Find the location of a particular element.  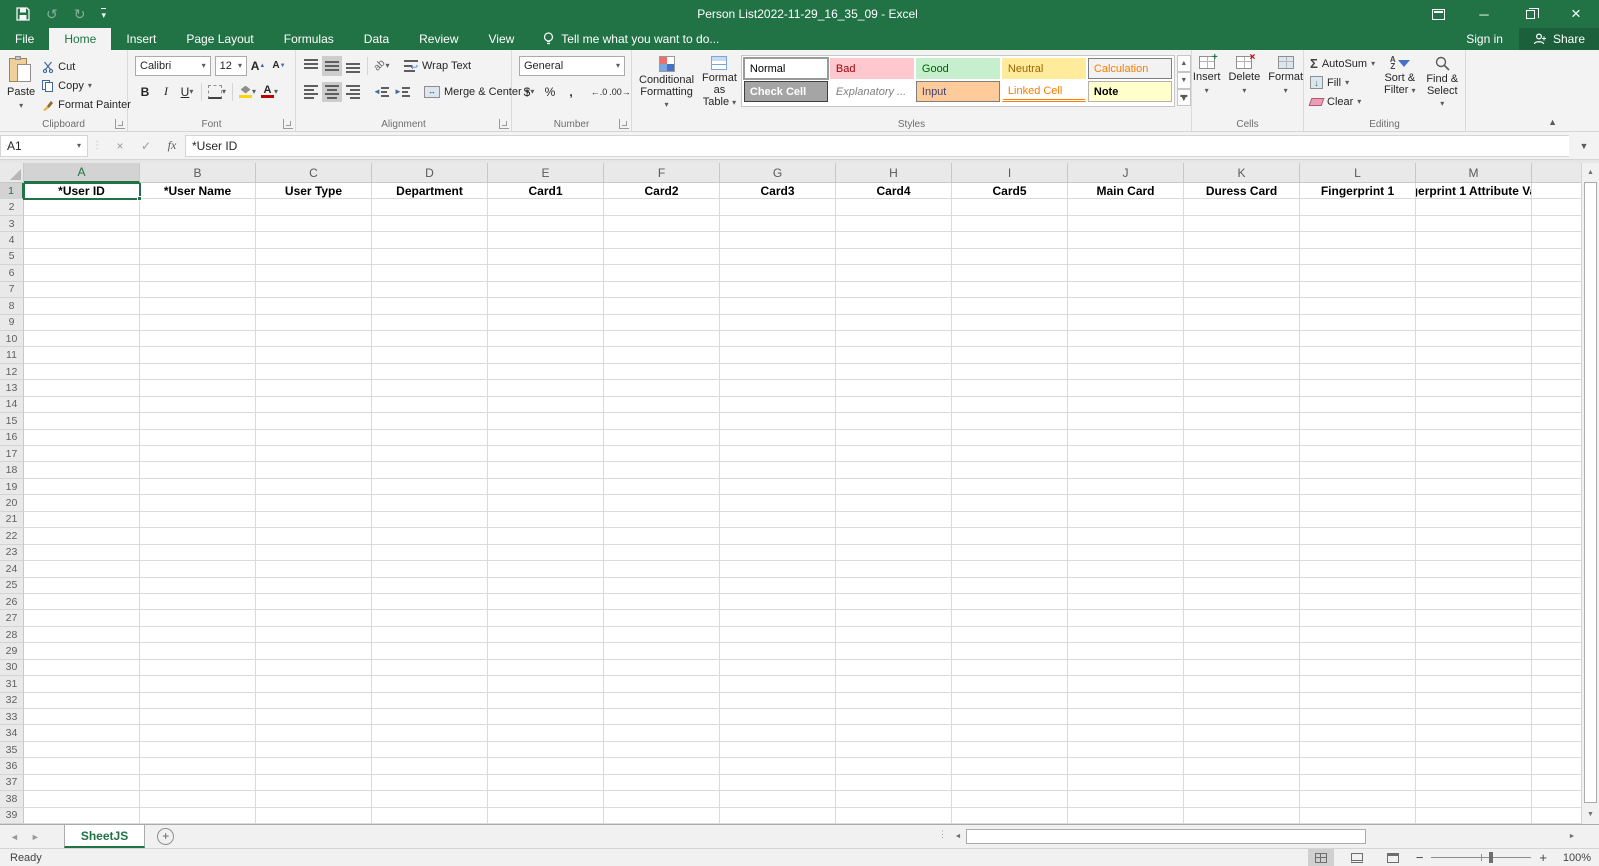

cell-G21 is located at coordinates (778, 520).